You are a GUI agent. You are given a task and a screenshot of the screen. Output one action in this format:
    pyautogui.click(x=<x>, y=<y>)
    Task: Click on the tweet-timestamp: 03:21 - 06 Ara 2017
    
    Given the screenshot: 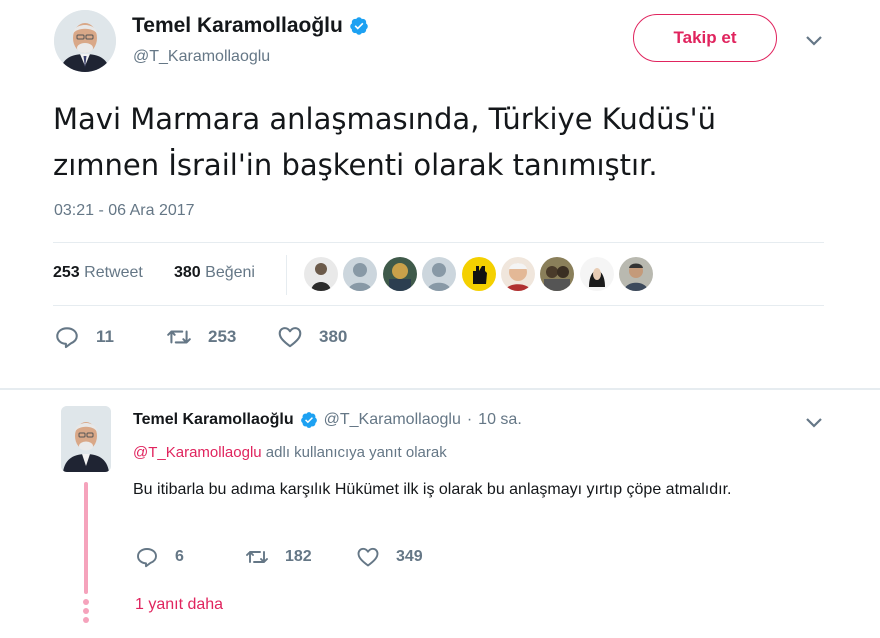 What is the action you would take?
    pyautogui.click(x=124, y=211)
    